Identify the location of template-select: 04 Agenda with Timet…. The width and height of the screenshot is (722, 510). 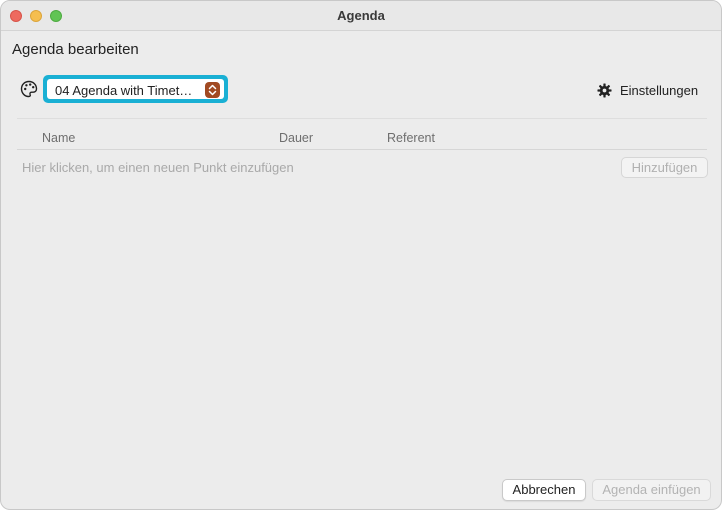
(135, 89).